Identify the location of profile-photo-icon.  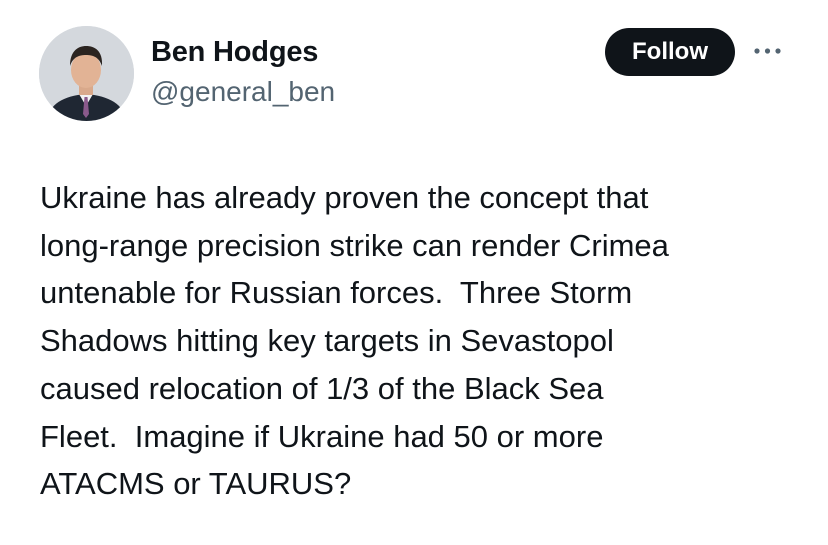
(86, 73).